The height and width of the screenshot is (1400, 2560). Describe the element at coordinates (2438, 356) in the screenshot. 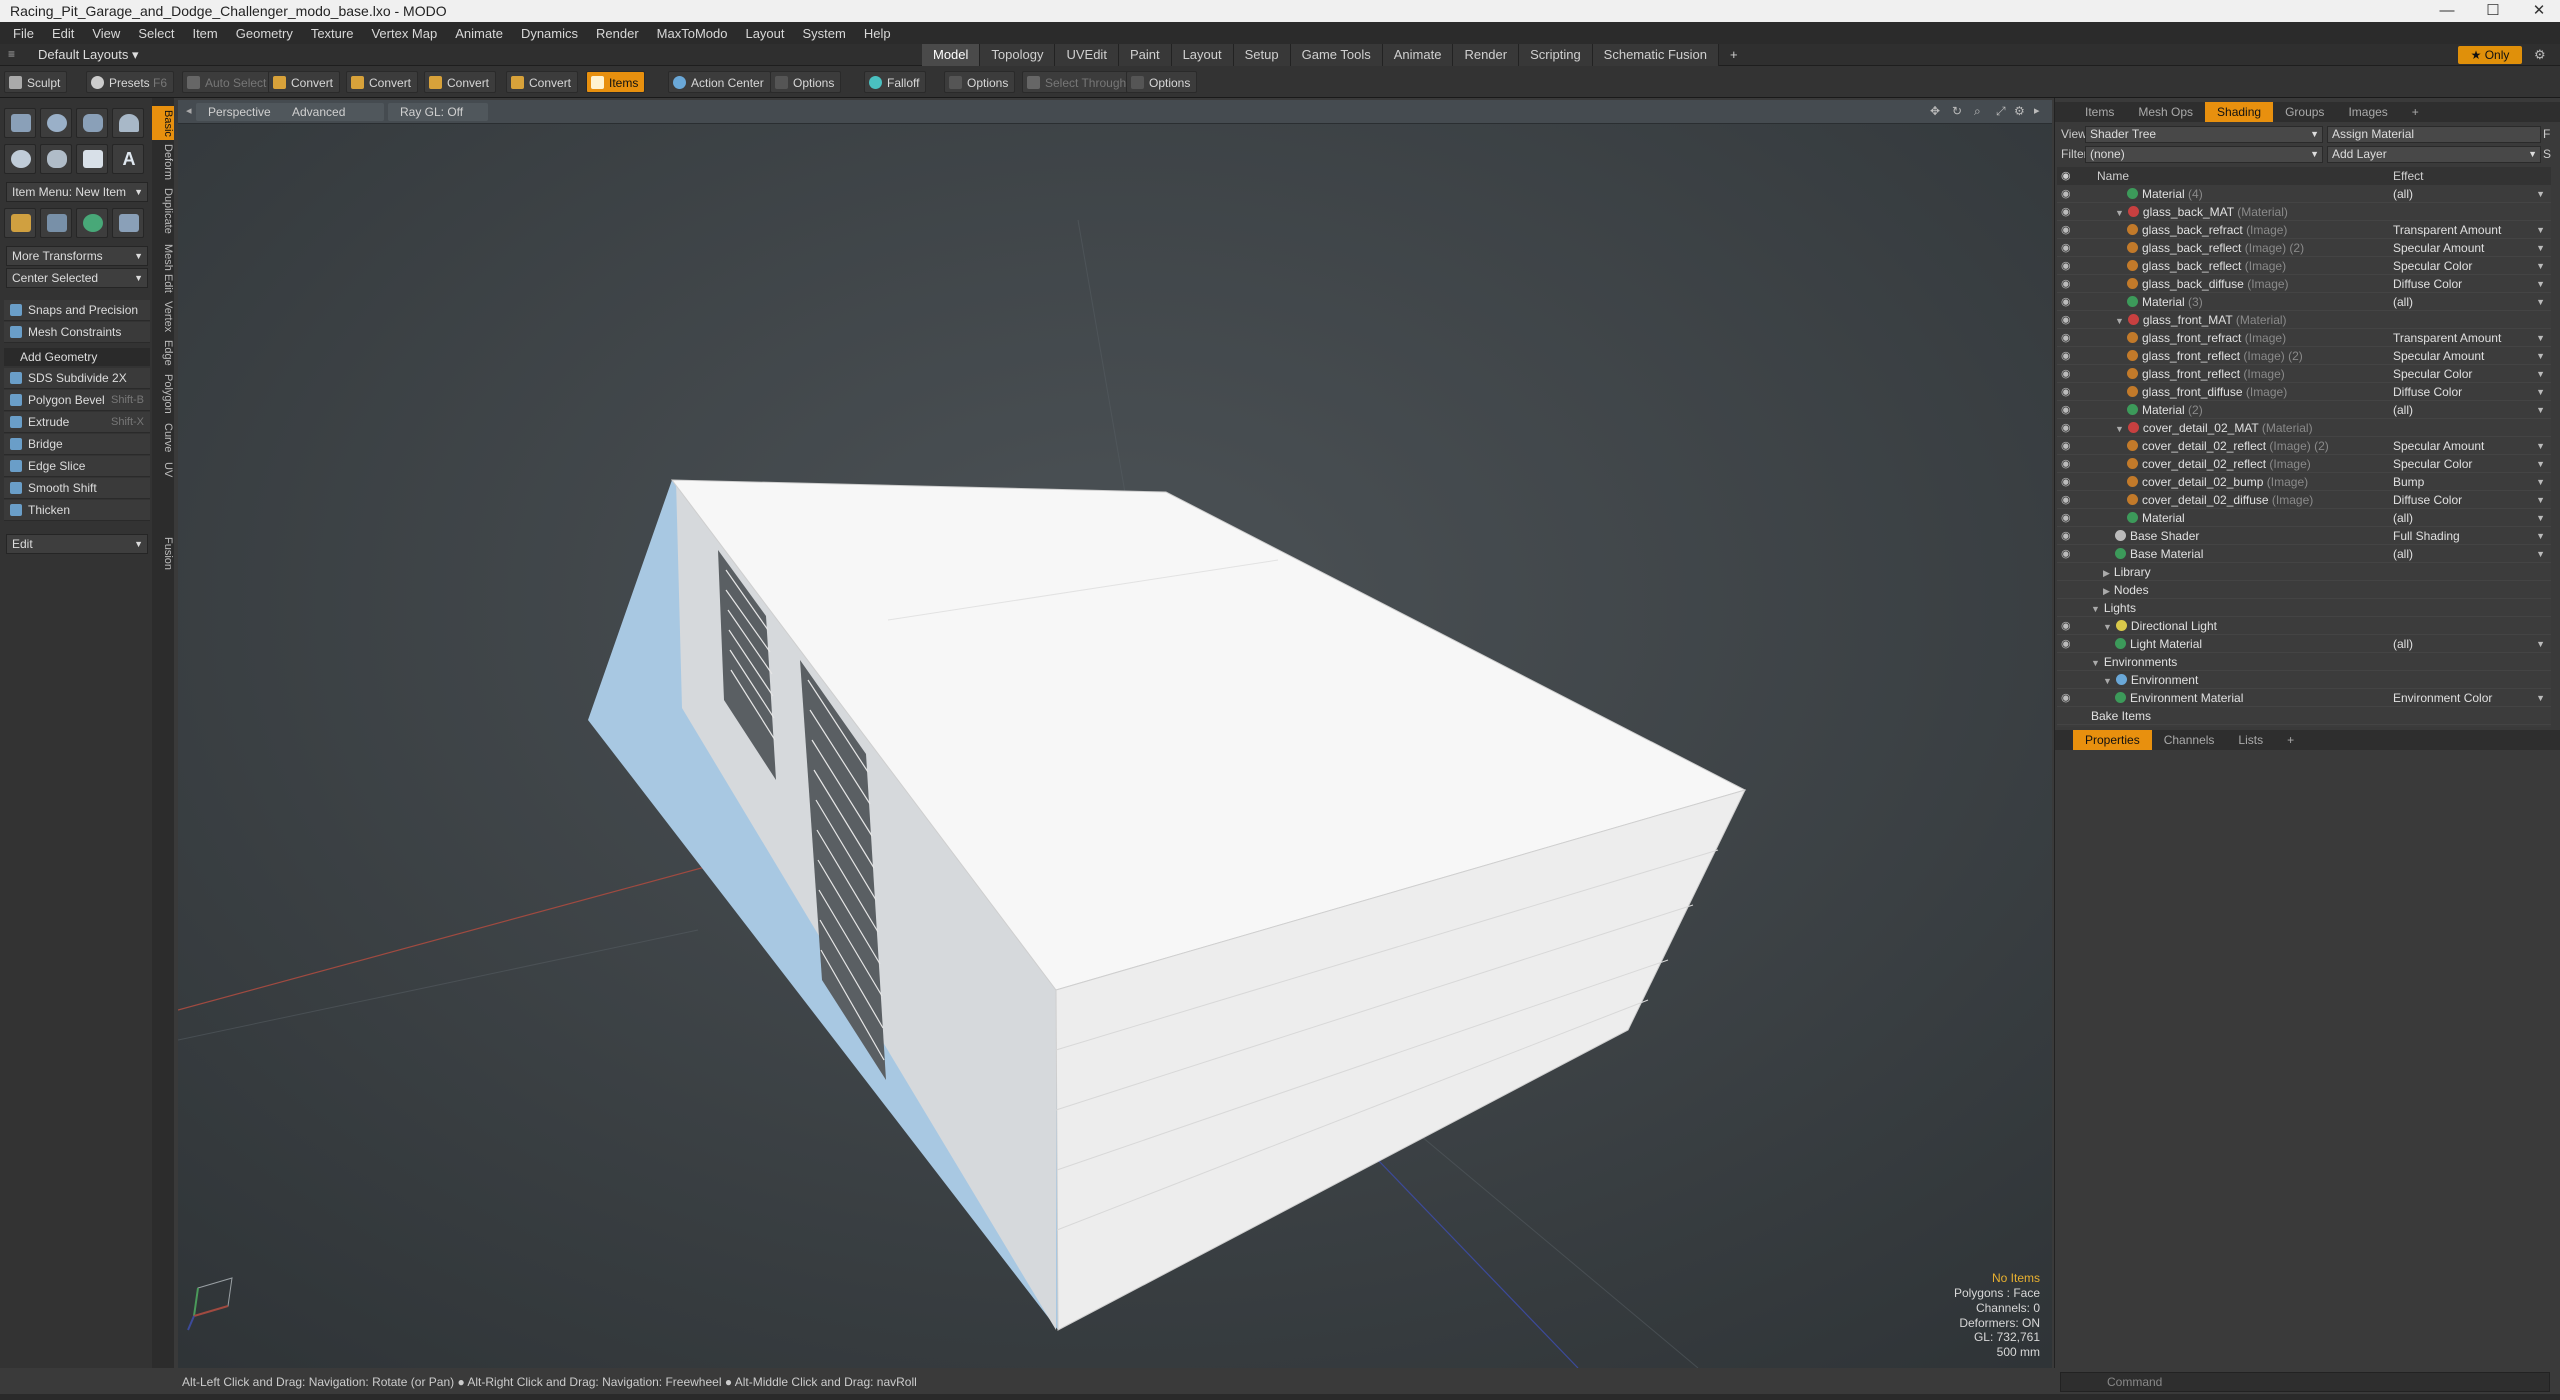

I see `layer-effect: Specular Amount` at that location.